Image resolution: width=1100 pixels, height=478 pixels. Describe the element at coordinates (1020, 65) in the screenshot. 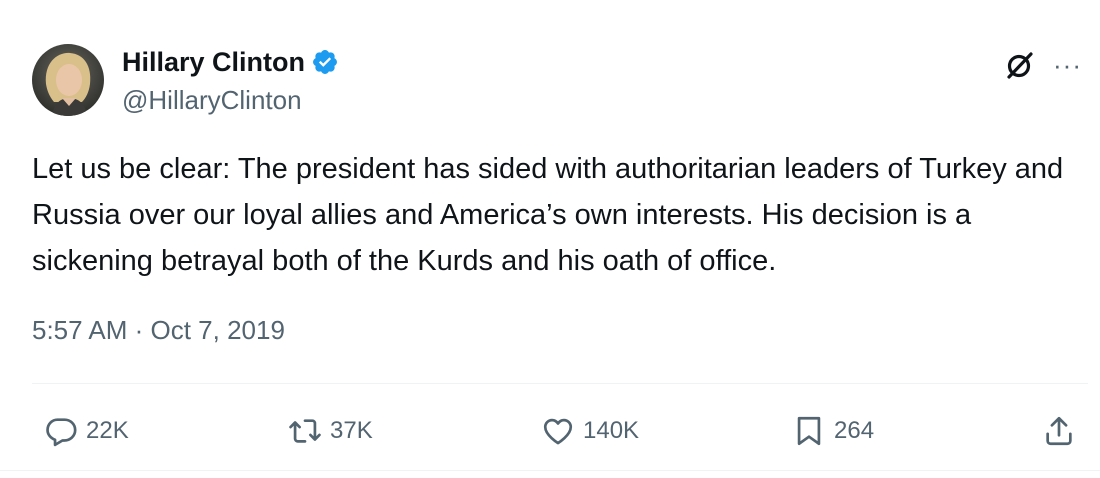

I see `grok-icon` at that location.